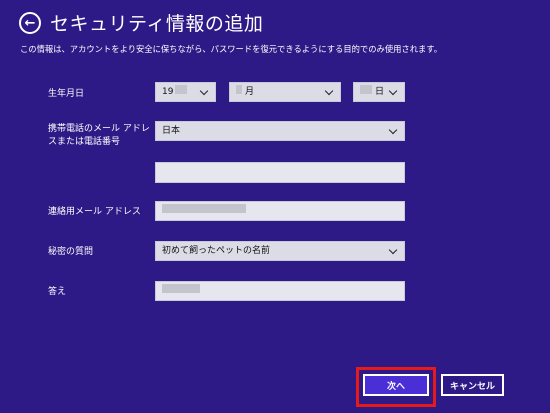 Image resolution: width=550 pixels, height=413 pixels. I want to click on year-redaction, so click(181, 89).